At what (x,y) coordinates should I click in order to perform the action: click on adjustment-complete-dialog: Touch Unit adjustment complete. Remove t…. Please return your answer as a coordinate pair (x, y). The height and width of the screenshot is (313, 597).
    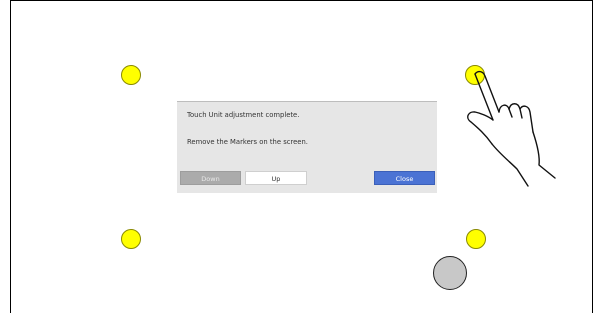
    Looking at the image, I should click on (307, 147).